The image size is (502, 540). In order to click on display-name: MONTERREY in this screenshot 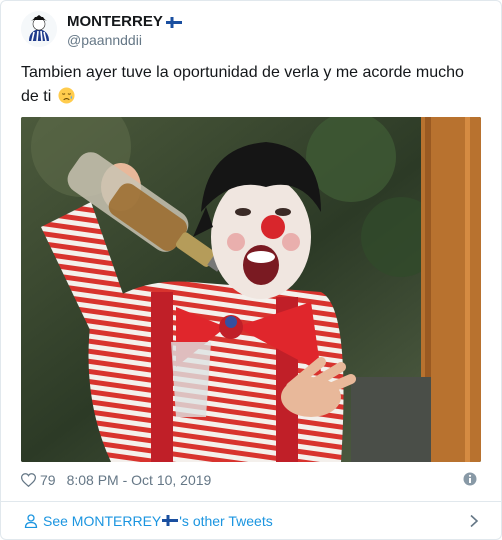, I will do `click(124, 22)`.